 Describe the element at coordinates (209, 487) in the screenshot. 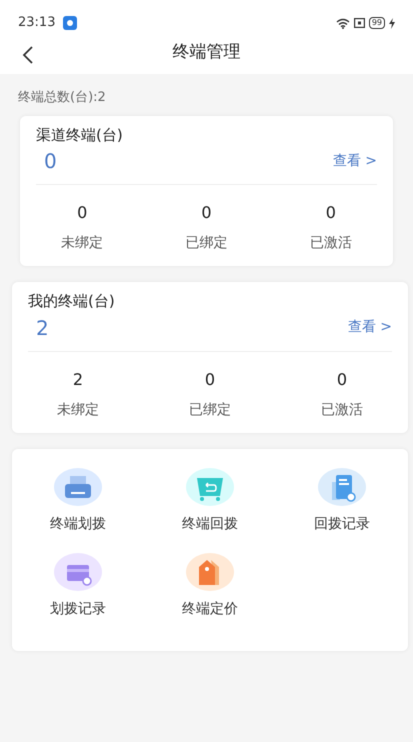

I see `cart-icon` at that location.